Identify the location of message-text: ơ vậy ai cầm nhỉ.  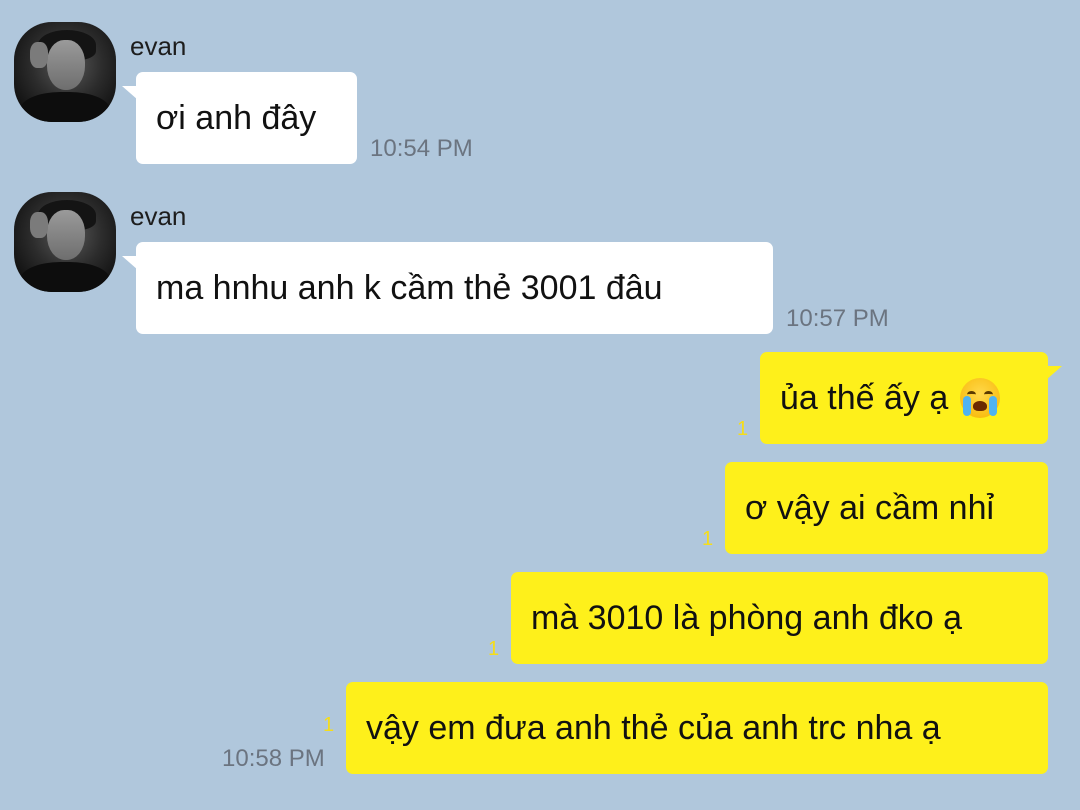
(870, 507).